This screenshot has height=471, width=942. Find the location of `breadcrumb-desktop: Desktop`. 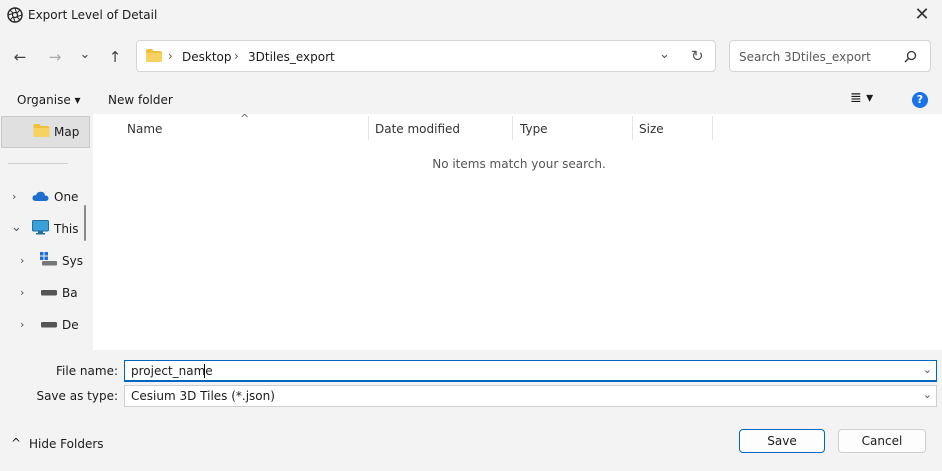

breadcrumb-desktop: Desktop is located at coordinates (207, 57).